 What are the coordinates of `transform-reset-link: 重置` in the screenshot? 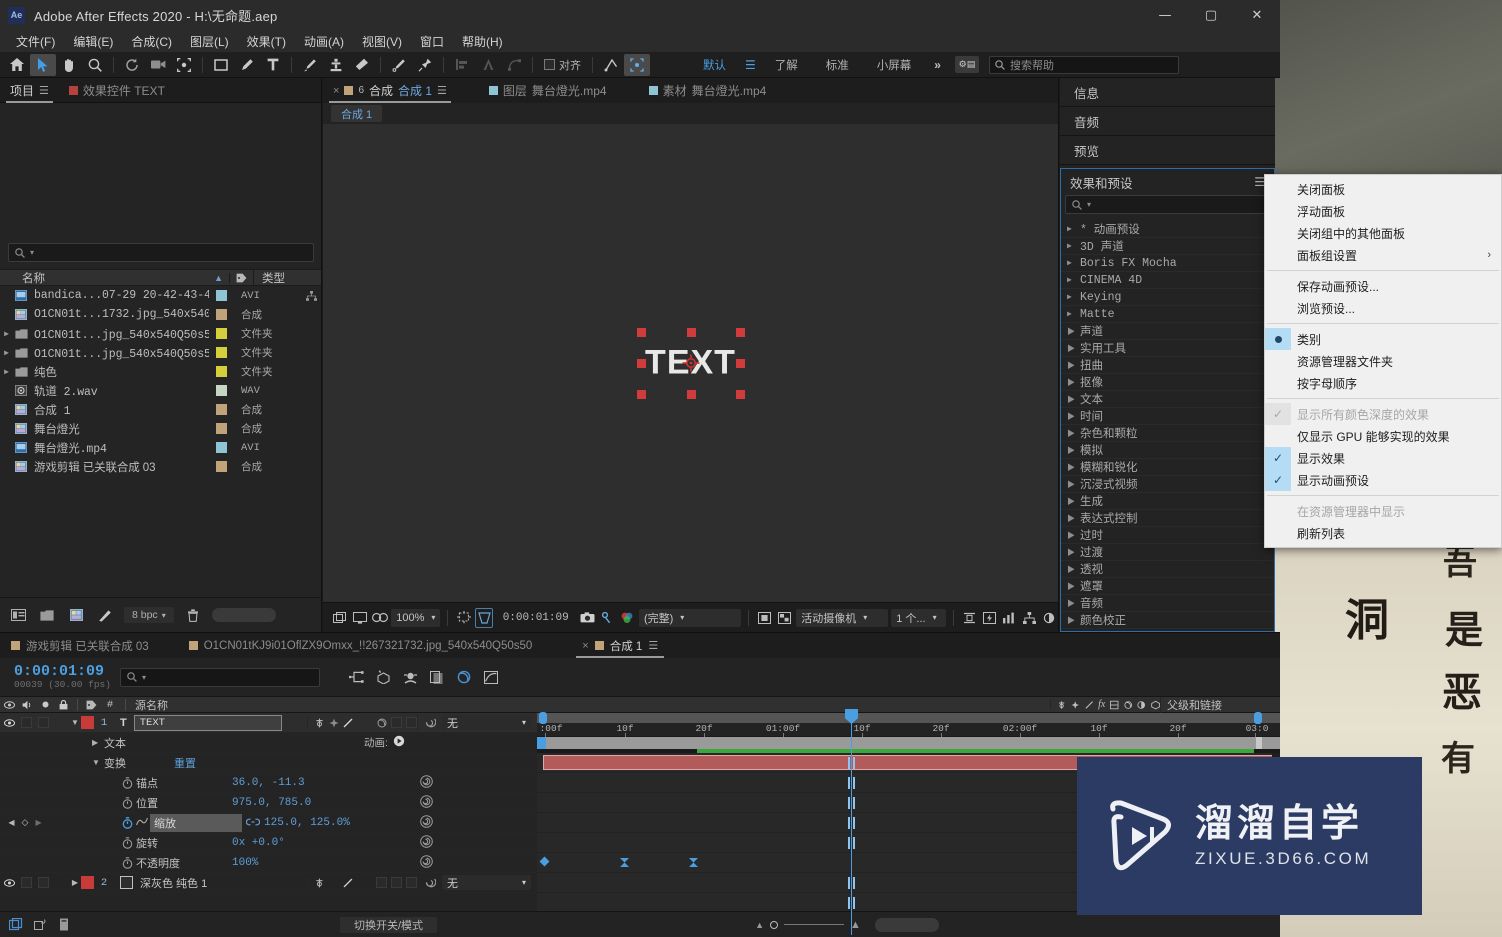 It's located at (185, 763).